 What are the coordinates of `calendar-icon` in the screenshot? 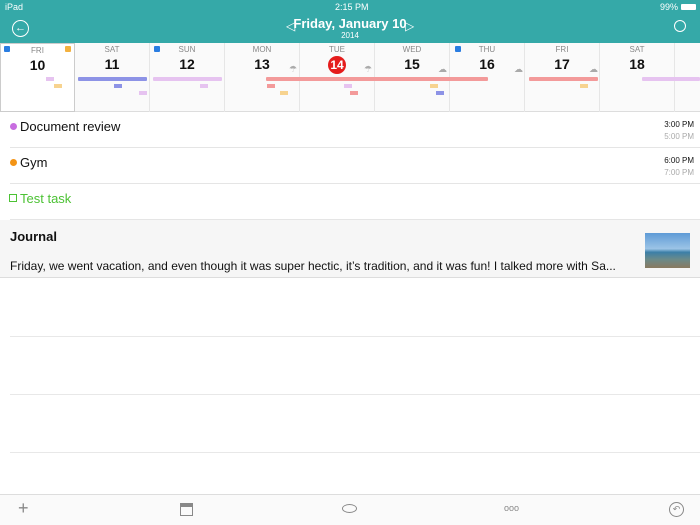 It's located at (186, 509).